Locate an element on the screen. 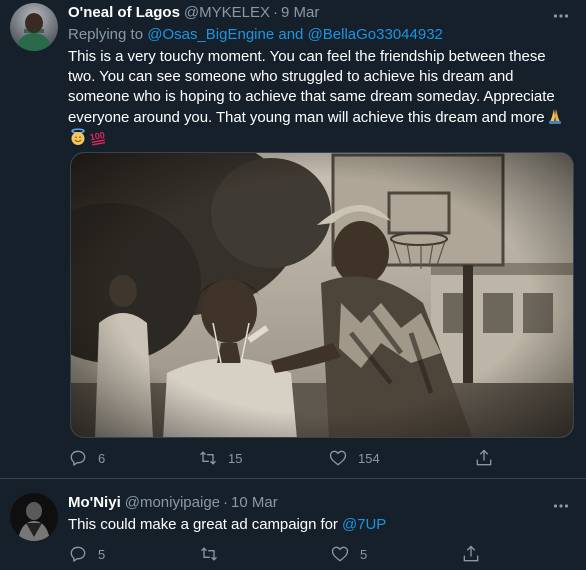 This screenshot has height=570, width=586. tweet-actions: 5 5 is located at coordinates (324, 554).